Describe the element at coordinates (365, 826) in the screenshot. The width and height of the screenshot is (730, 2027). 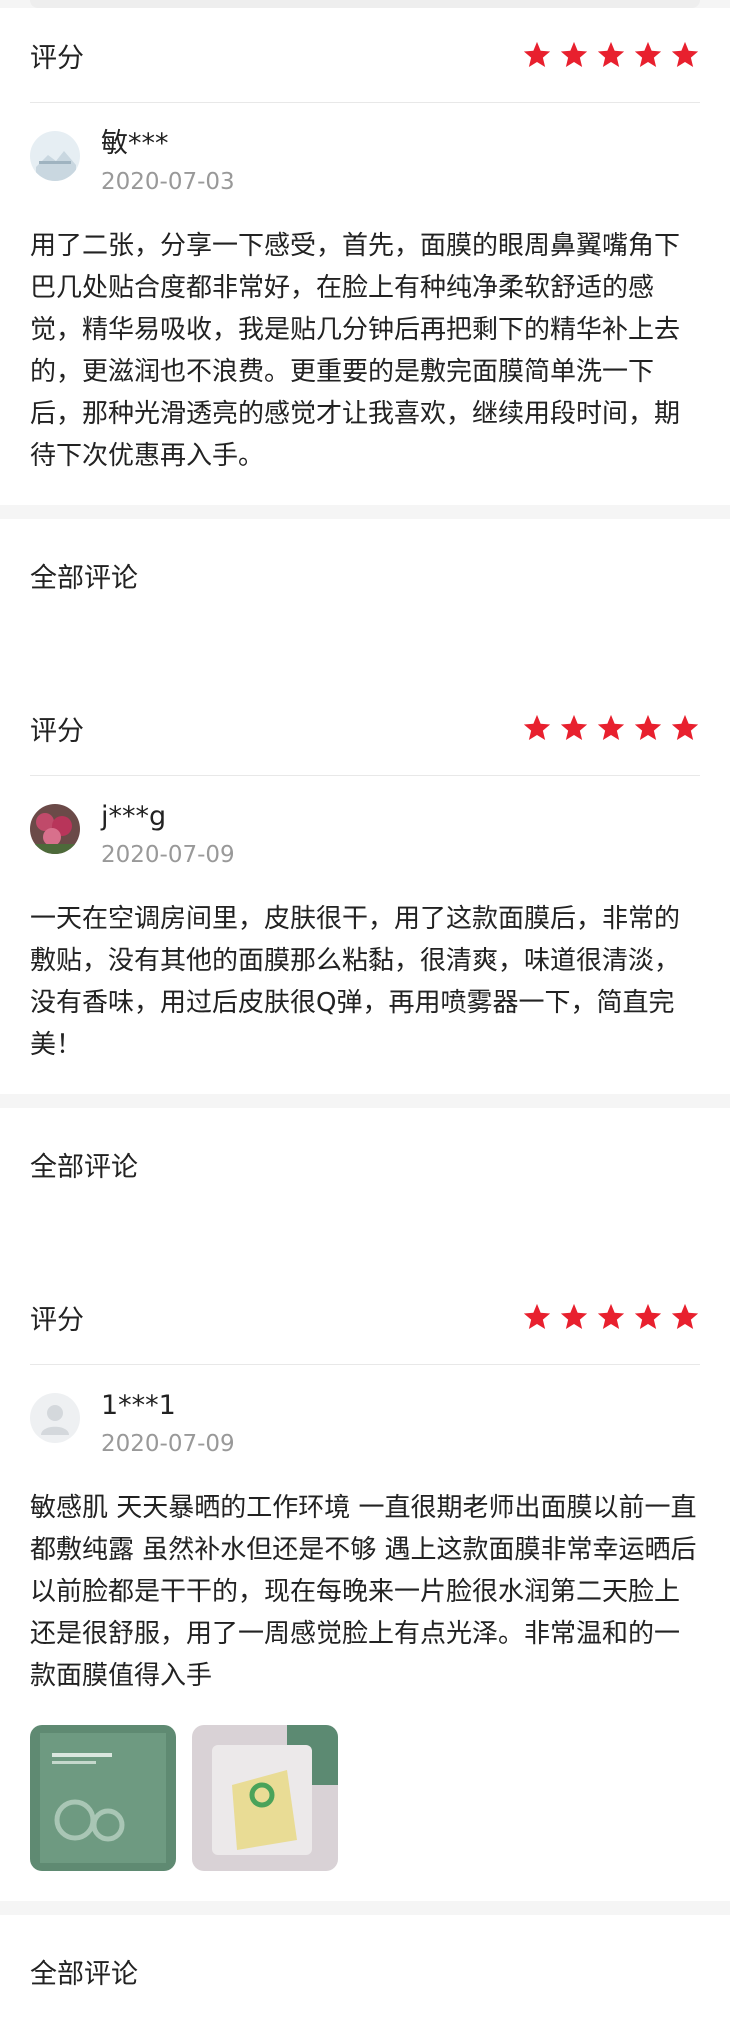
I see `reviewer-info: j***g 2020-07-09` at that location.